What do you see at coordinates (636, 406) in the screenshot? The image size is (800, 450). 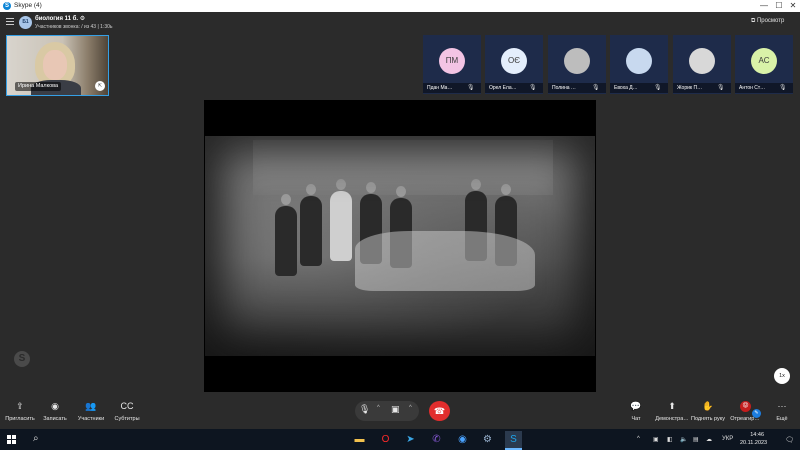 I see `chat-icon: 💬` at bounding box center [636, 406].